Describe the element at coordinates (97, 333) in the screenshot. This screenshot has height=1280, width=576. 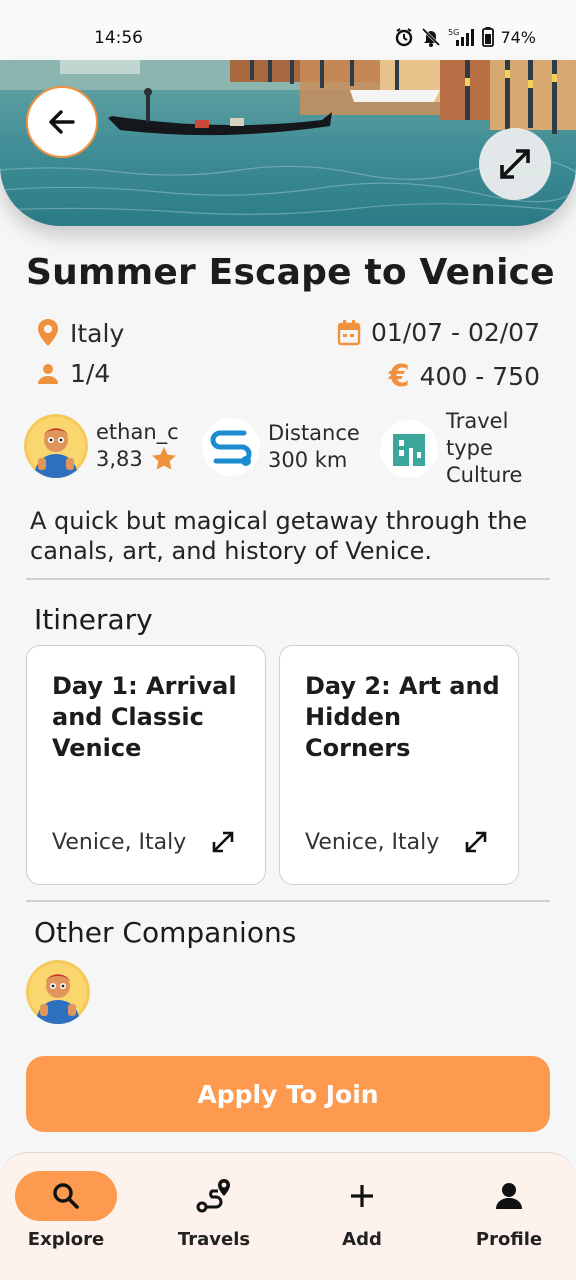
I see `country-label: Italy` at that location.